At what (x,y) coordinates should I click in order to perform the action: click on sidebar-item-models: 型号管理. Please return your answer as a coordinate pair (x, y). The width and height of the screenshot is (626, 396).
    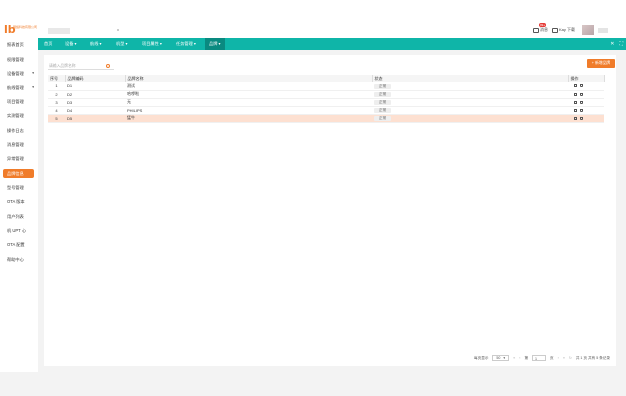
    Looking at the image, I should click on (20, 187).